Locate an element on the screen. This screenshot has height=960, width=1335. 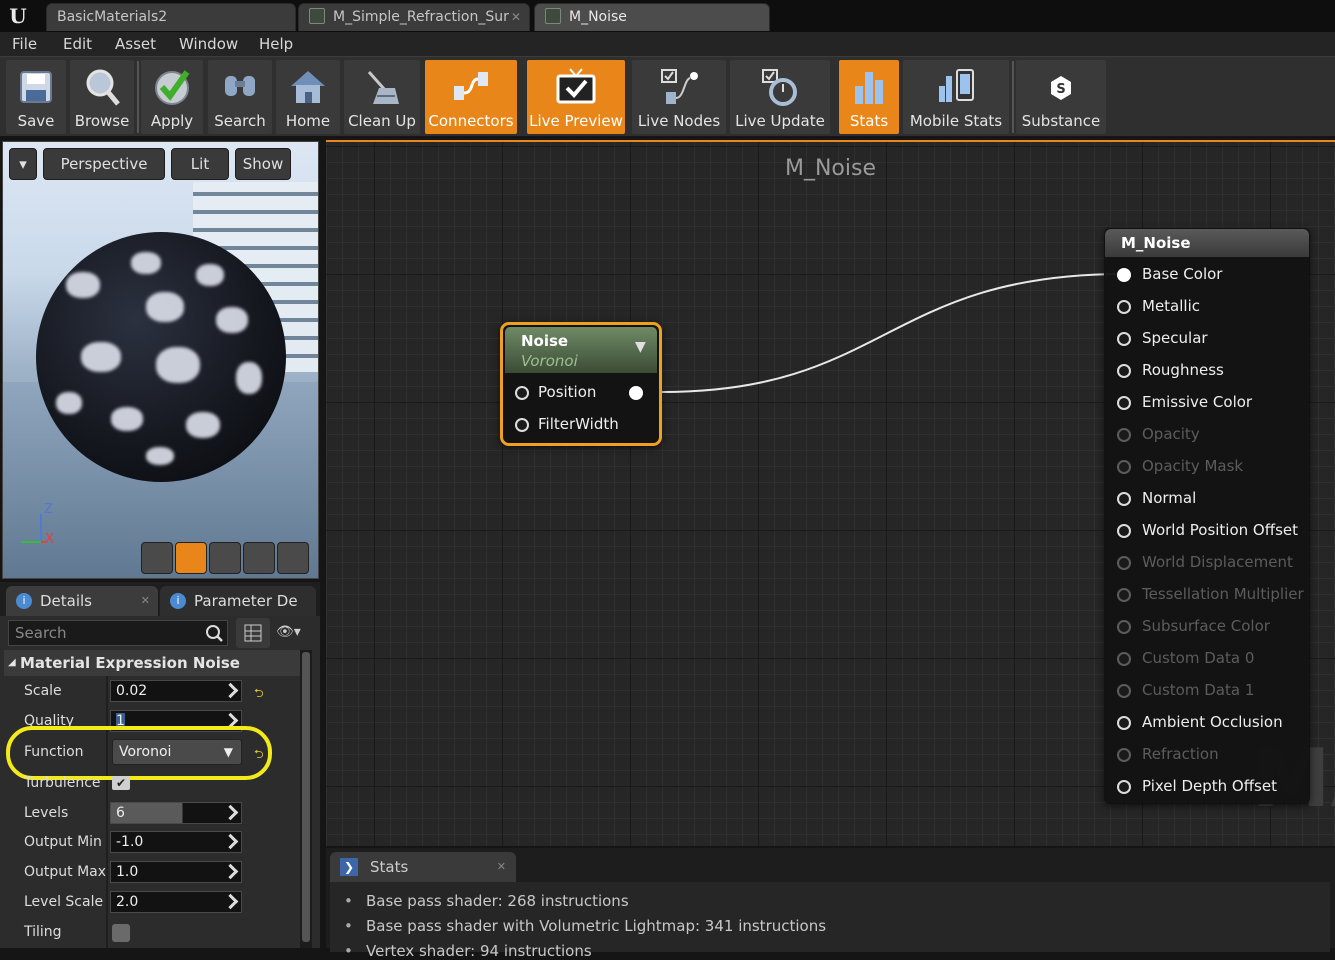
search-placeholder: Search is located at coordinates (41, 633).